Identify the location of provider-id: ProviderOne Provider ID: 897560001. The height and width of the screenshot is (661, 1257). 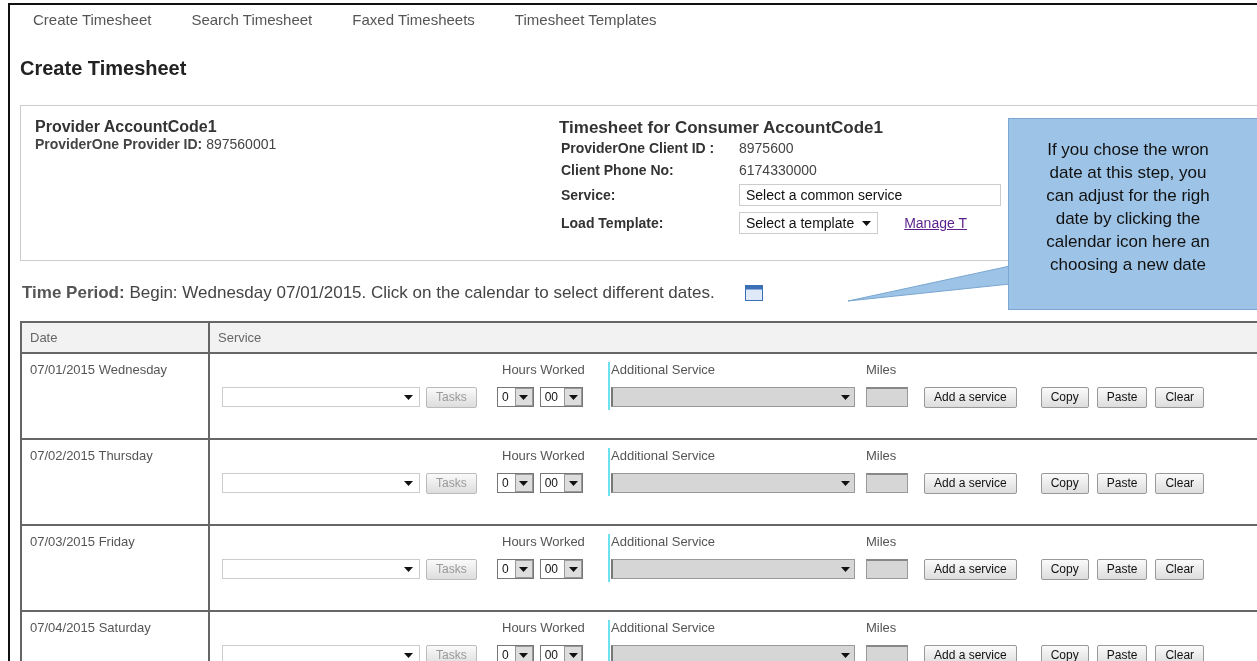
(156, 144).